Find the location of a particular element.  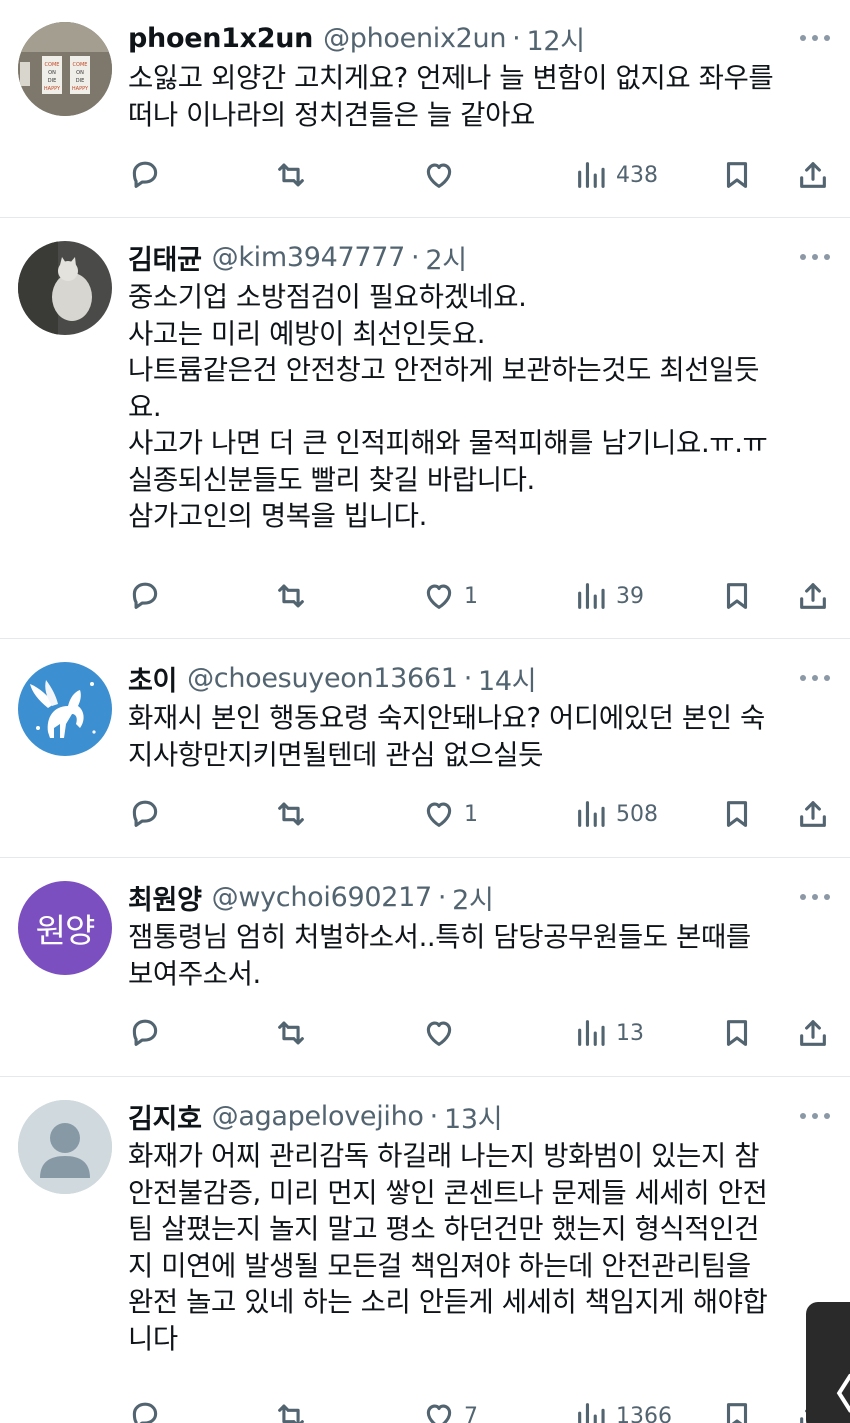

views-button: 39 is located at coordinates (609, 596).